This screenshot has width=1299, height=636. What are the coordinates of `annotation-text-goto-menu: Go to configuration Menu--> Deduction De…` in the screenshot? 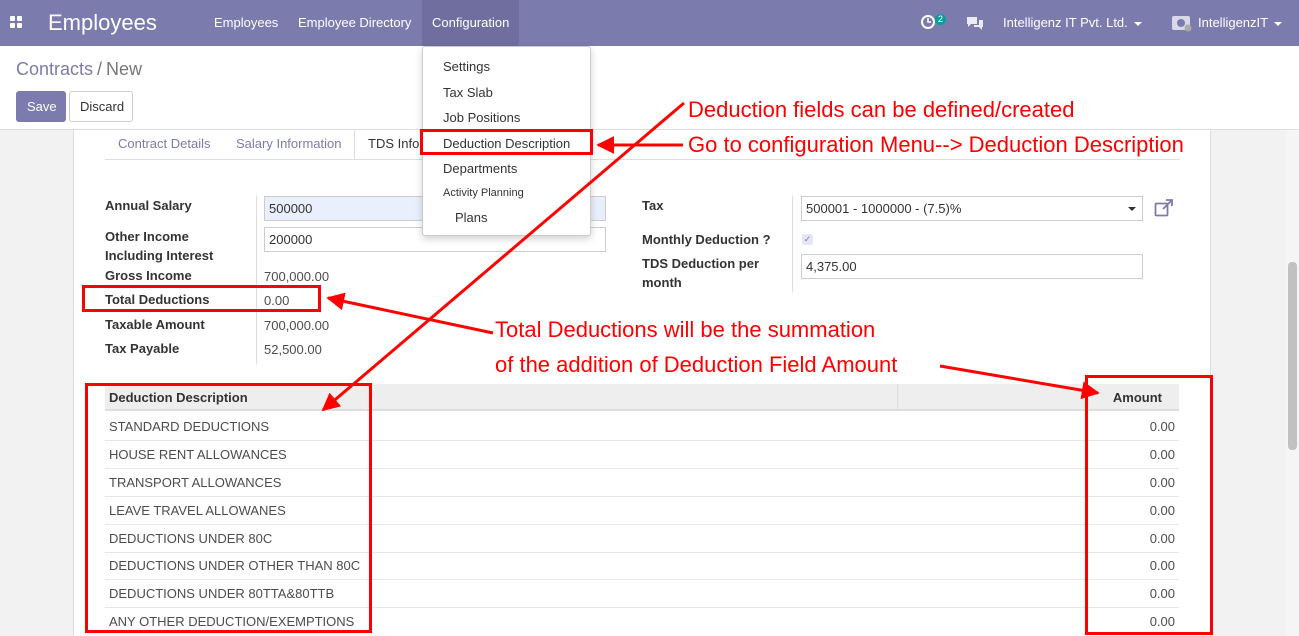 It's located at (936, 144).